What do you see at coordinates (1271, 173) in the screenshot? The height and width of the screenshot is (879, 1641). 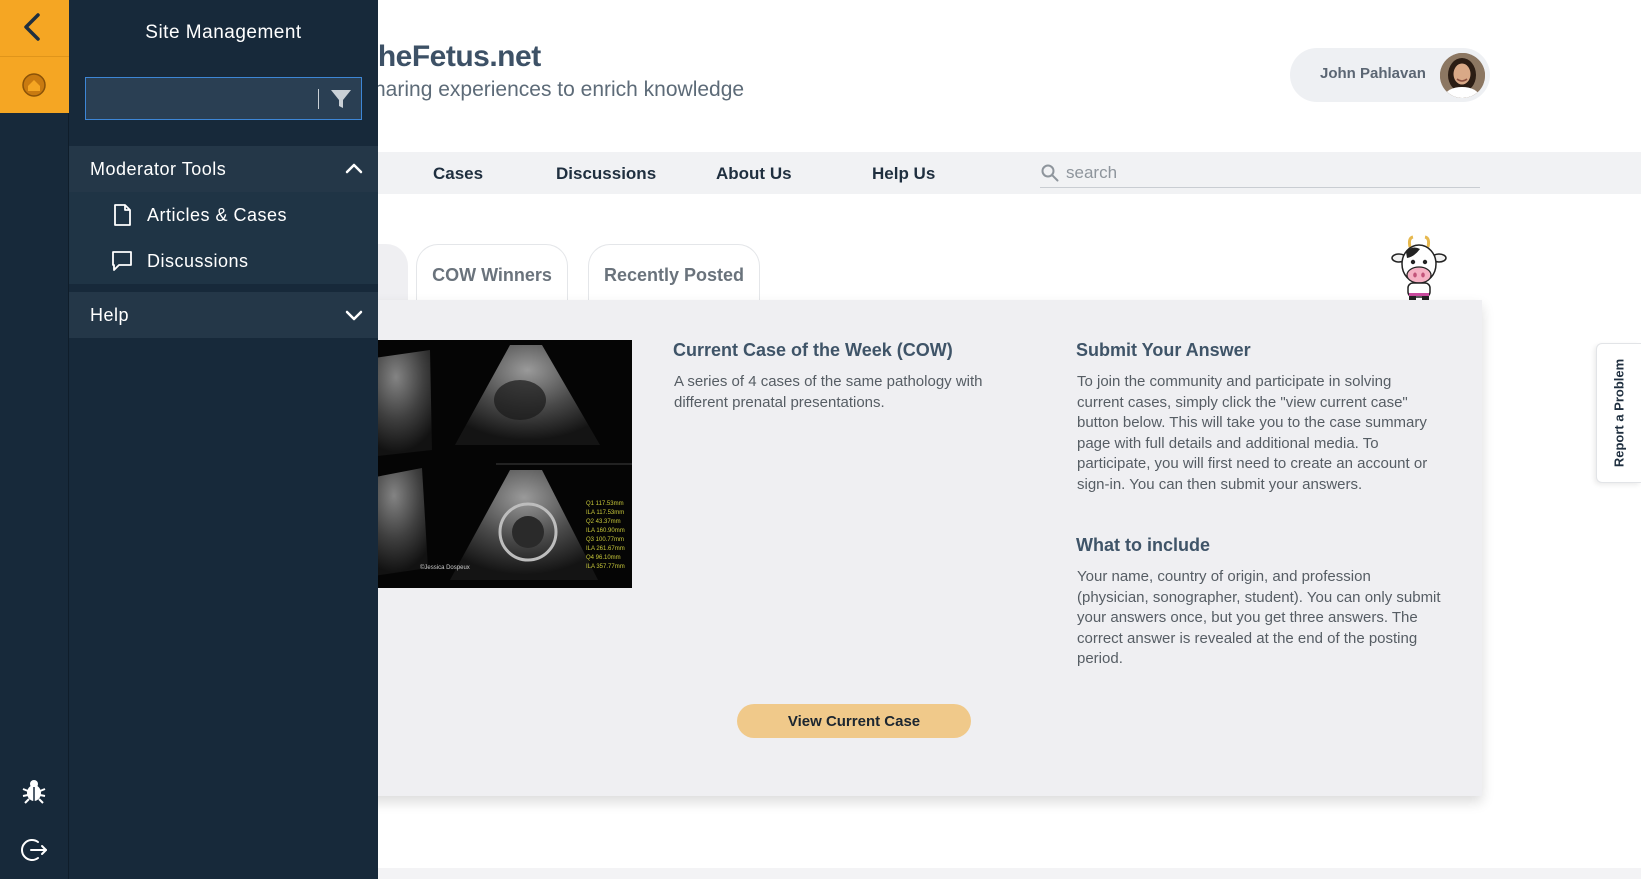 I see `search-input` at bounding box center [1271, 173].